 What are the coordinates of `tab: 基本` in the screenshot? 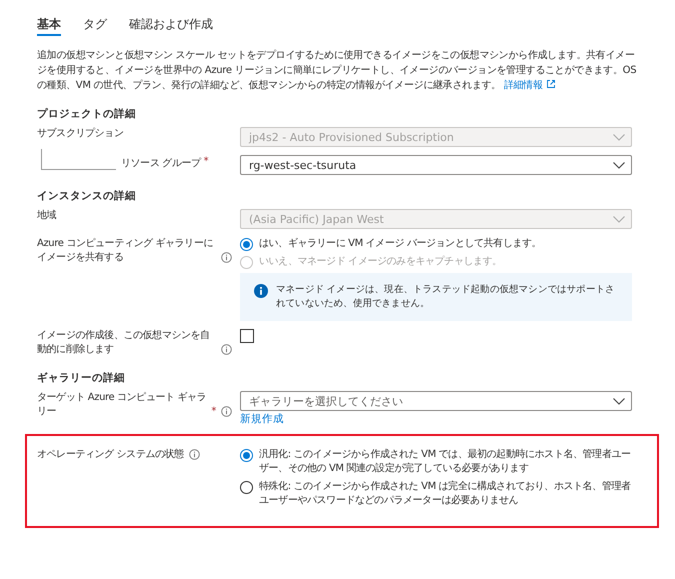 It's located at (49, 24).